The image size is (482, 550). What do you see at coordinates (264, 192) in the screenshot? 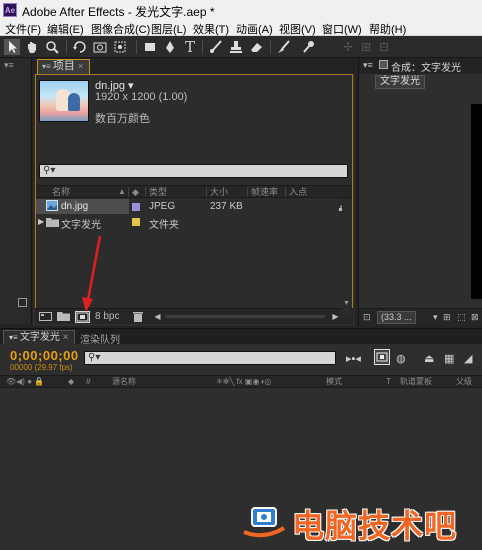
I see `column-frame-rate: 帧速率` at bounding box center [264, 192].